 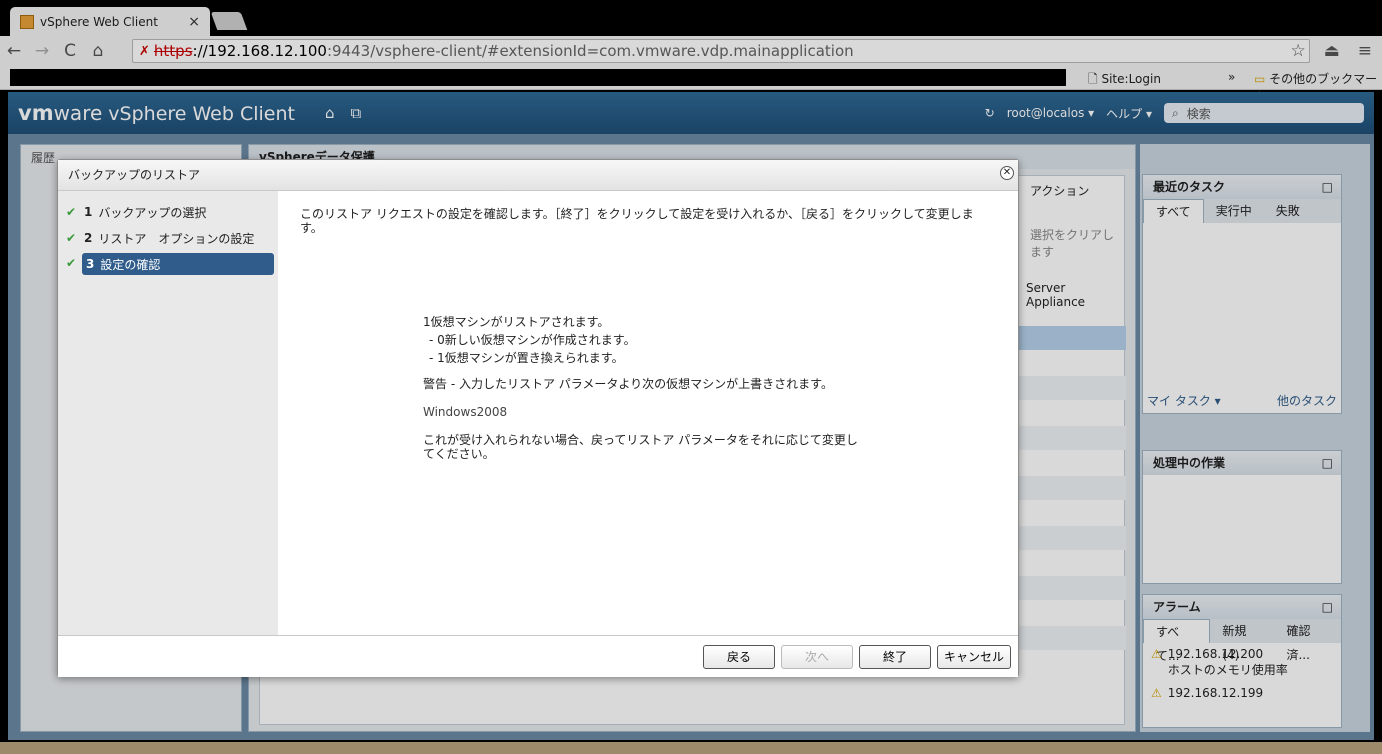 What do you see at coordinates (739, 657) in the screenshot?
I see `back-button: 戻る` at bounding box center [739, 657].